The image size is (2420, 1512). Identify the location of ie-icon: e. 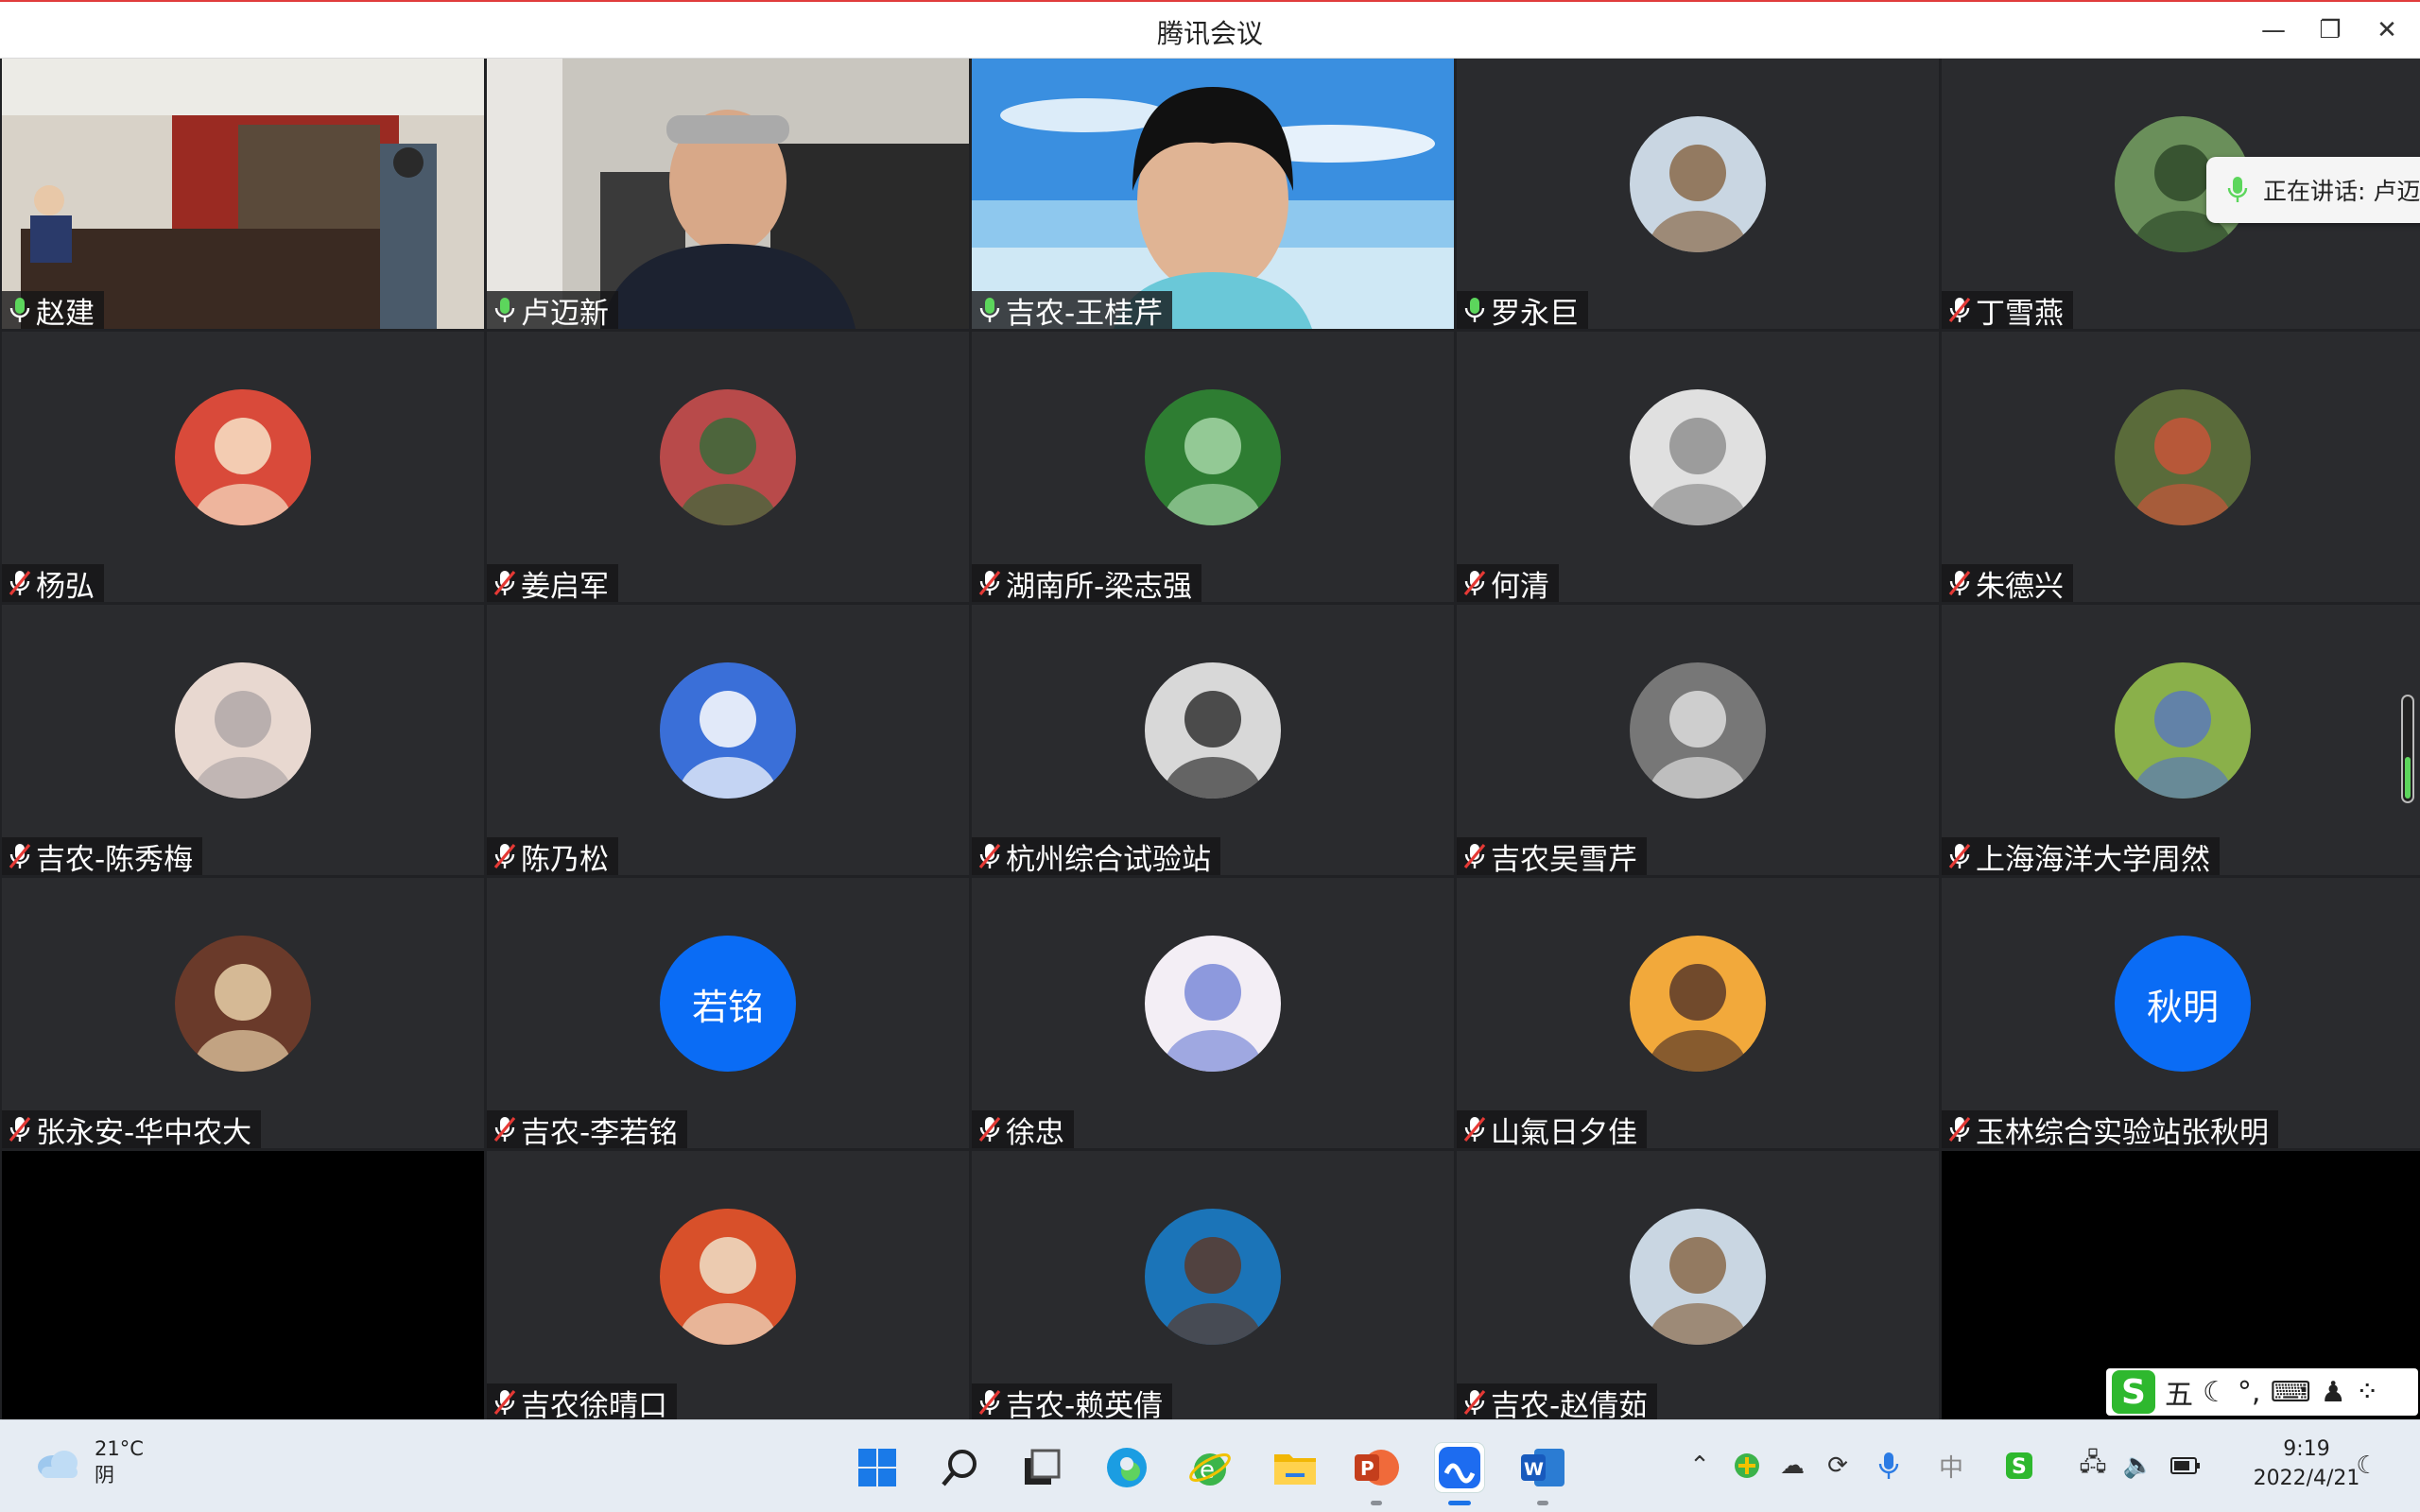
(1210, 1469).